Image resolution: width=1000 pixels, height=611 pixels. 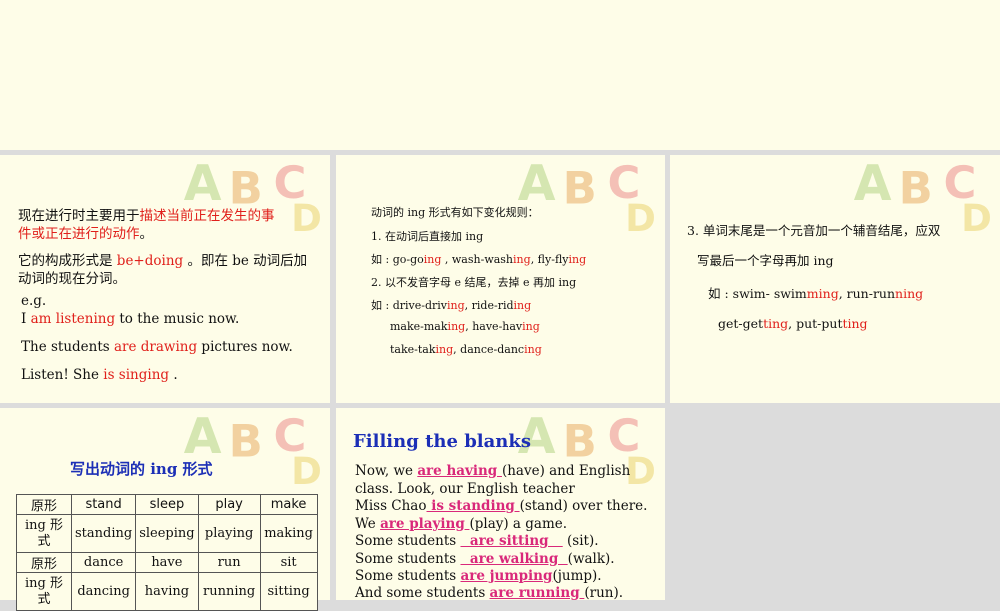 I want to click on table-cell: have, so click(x=167, y=562).